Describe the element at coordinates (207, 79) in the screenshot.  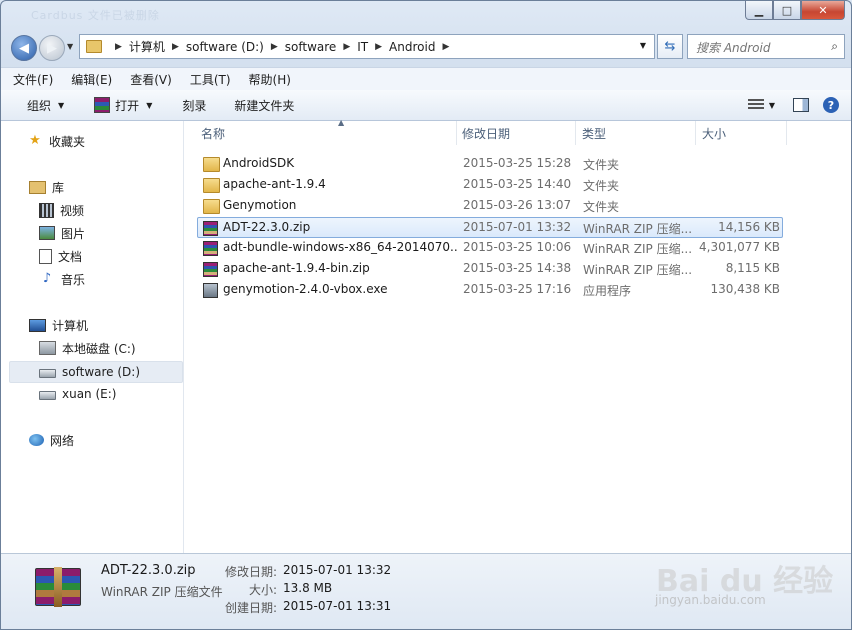
I see `menu-tools: 工具(T)` at that location.